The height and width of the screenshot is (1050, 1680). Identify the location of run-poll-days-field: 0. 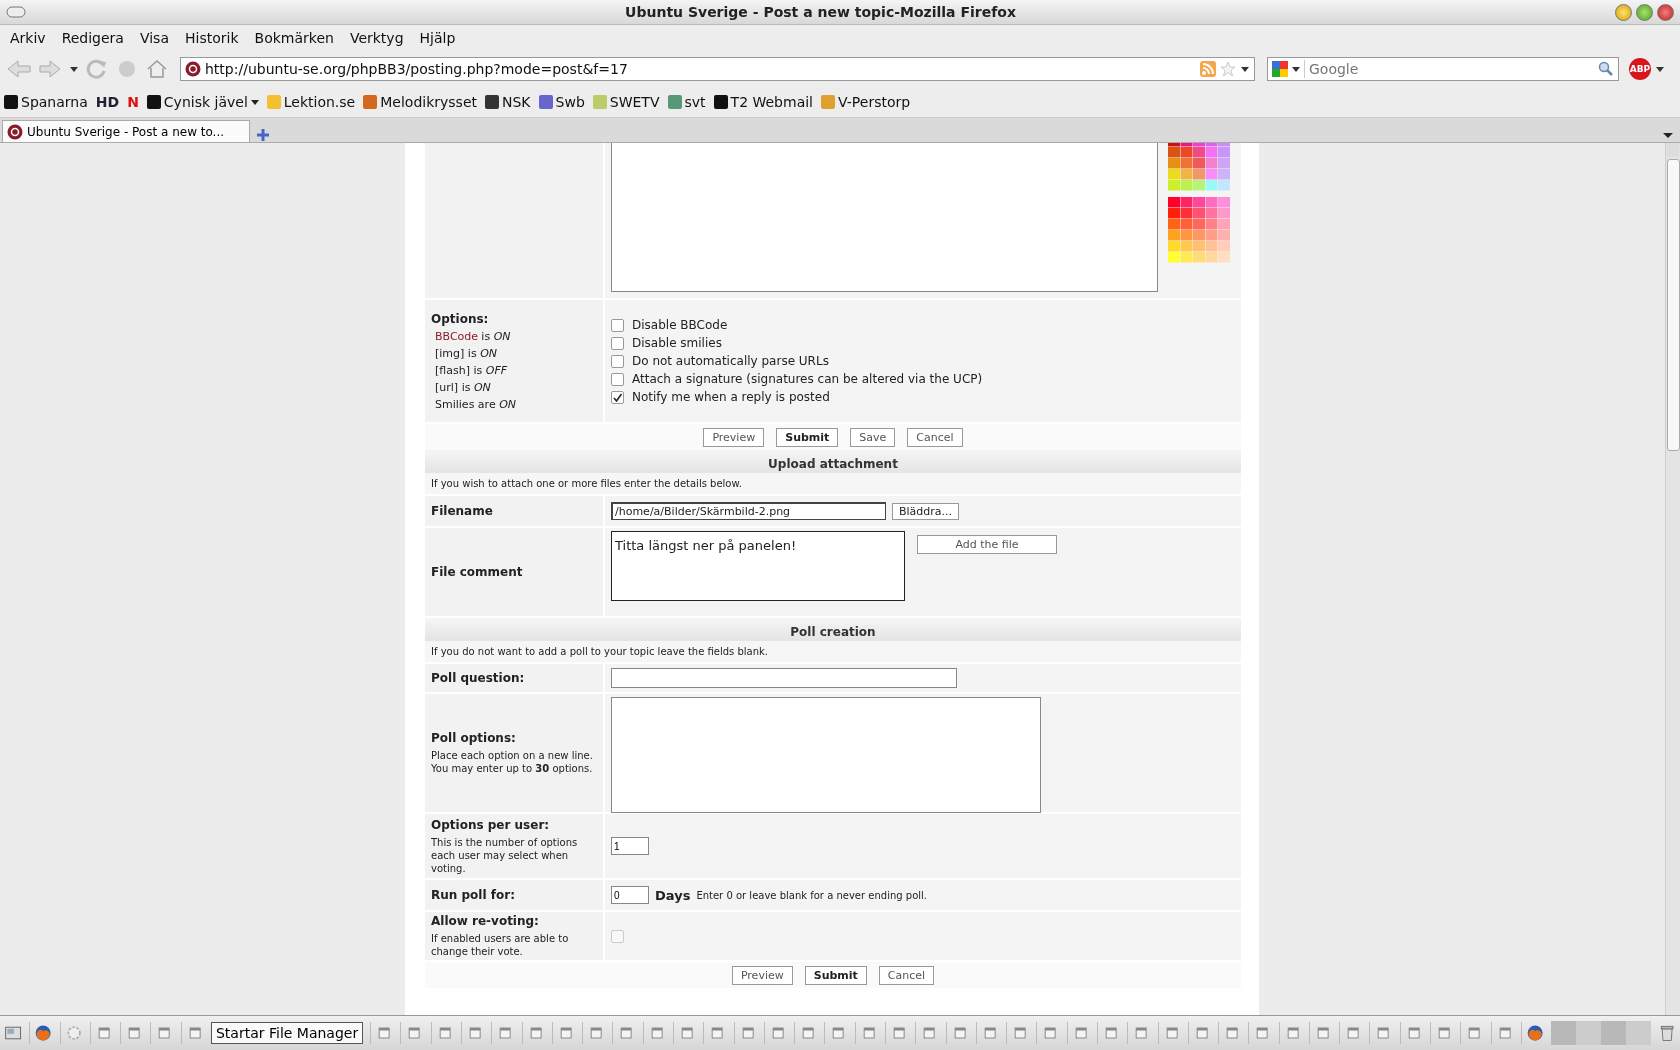
(630, 895).